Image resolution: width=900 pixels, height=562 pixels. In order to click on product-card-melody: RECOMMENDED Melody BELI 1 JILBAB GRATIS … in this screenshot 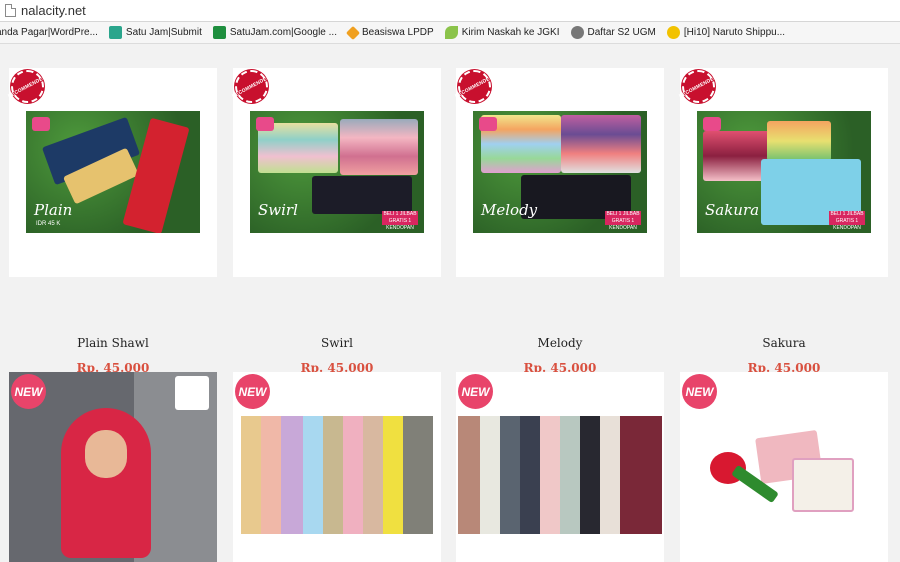, I will do `click(559, 172)`.